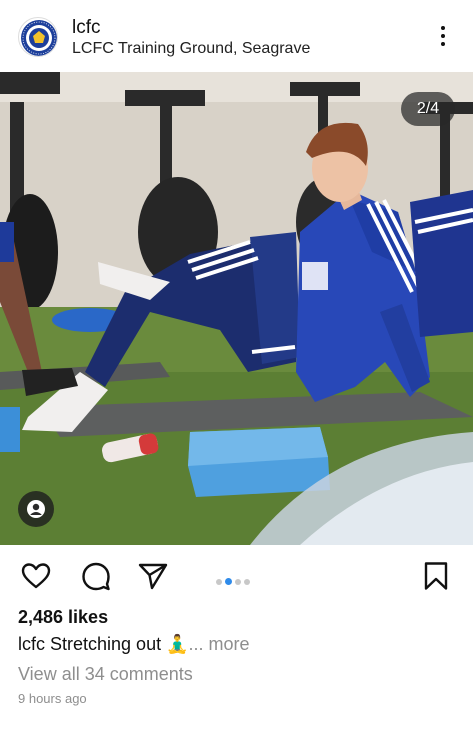 Image resolution: width=473 pixels, height=750 pixels. Describe the element at coordinates (31, 644) in the screenshot. I see `caption-username: lcfc` at that location.